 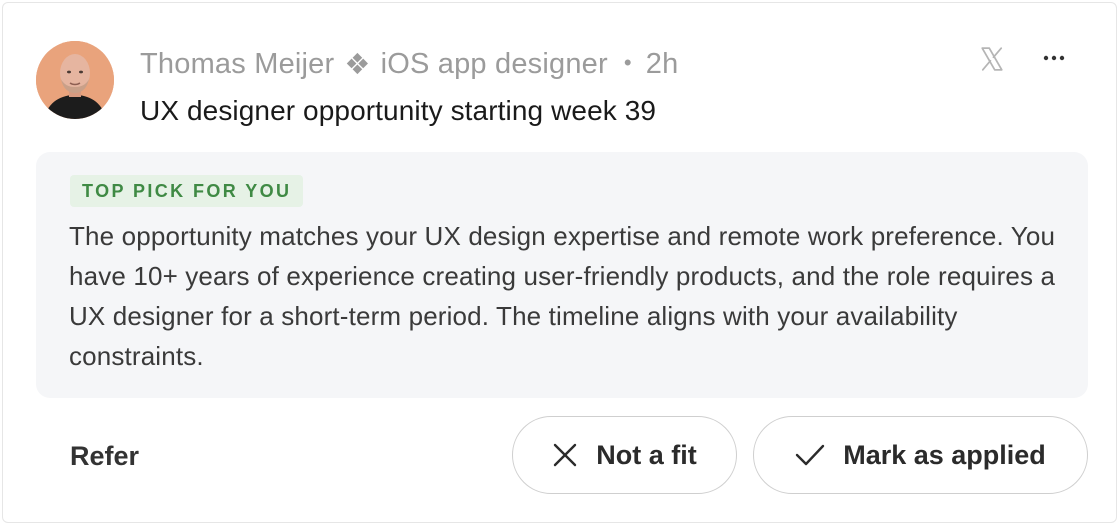 What do you see at coordinates (565, 455) in the screenshot?
I see `close-icon` at bounding box center [565, 455].